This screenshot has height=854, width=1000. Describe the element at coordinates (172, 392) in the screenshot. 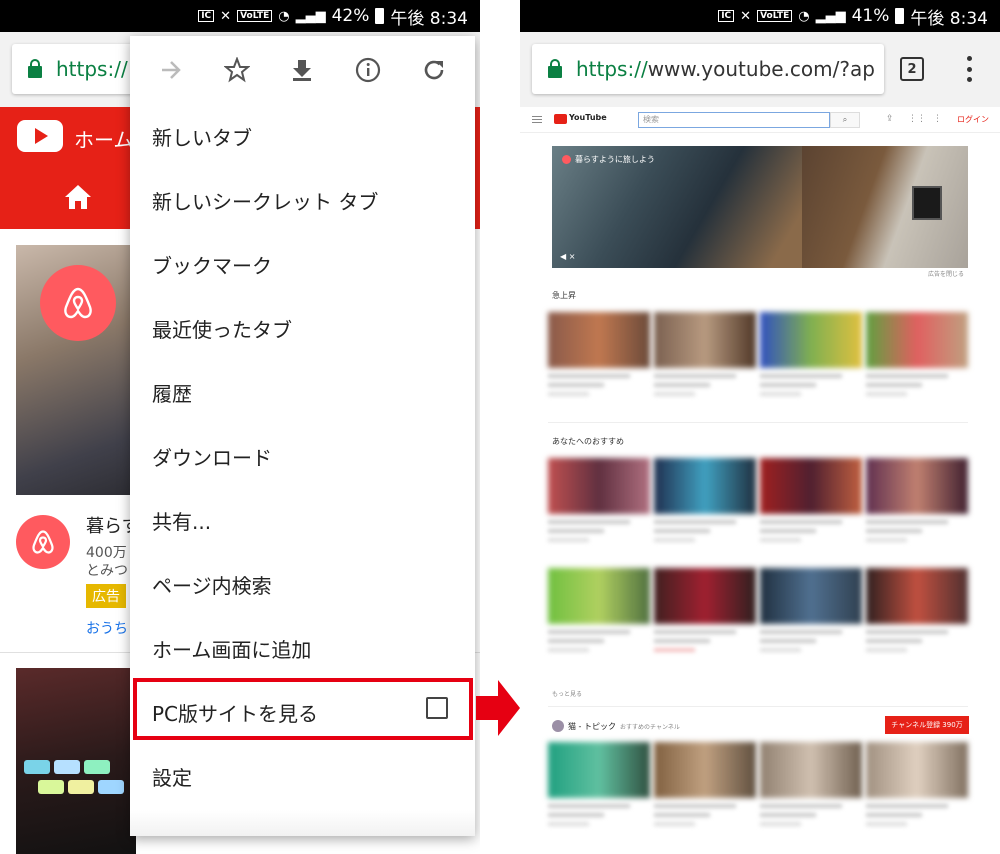

I see `menu-item-history: 履歴` at that location.